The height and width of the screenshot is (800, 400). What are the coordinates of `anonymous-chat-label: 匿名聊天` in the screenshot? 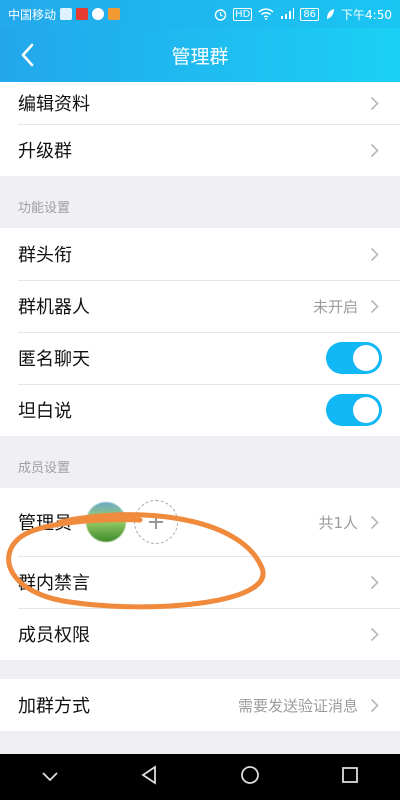 It's located at (54, 359).